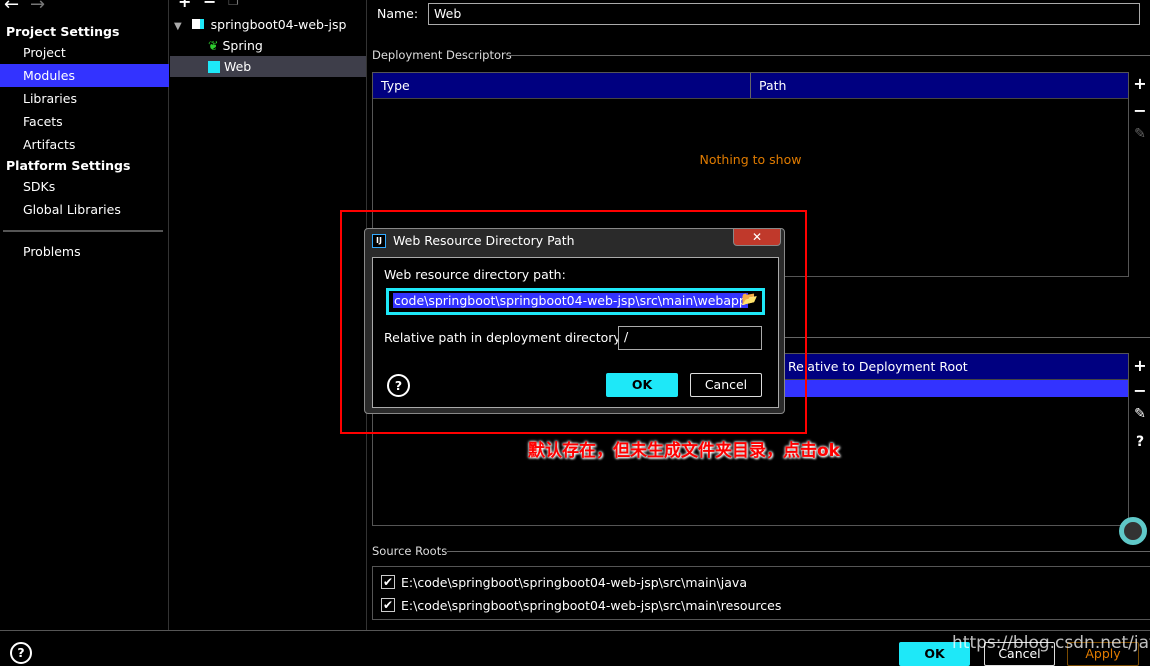  What do you see at coordinates (184, 5) in the screenshot?
I see `add-icon: +` at bounding box center [184, 5].